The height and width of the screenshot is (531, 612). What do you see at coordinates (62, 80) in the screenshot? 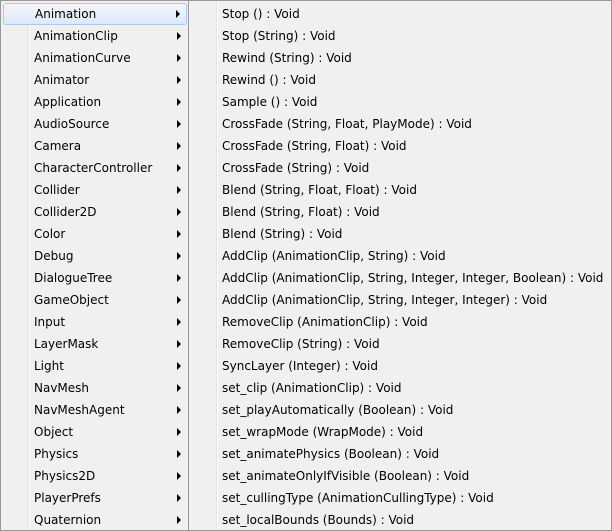
I see `menu-item-label: Animator` at bounding box center [62, 80].